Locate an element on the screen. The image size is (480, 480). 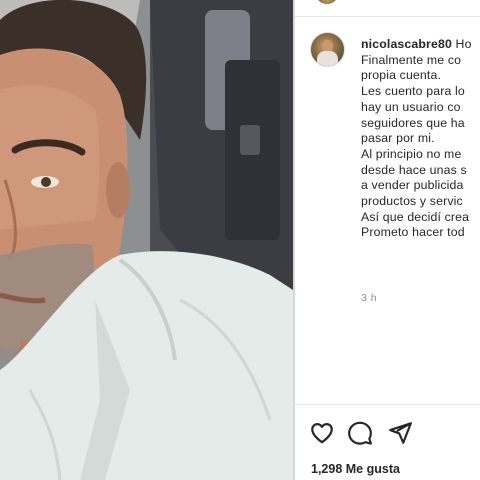
post-timestamp: 3 h is located at coordinates (369, 298).